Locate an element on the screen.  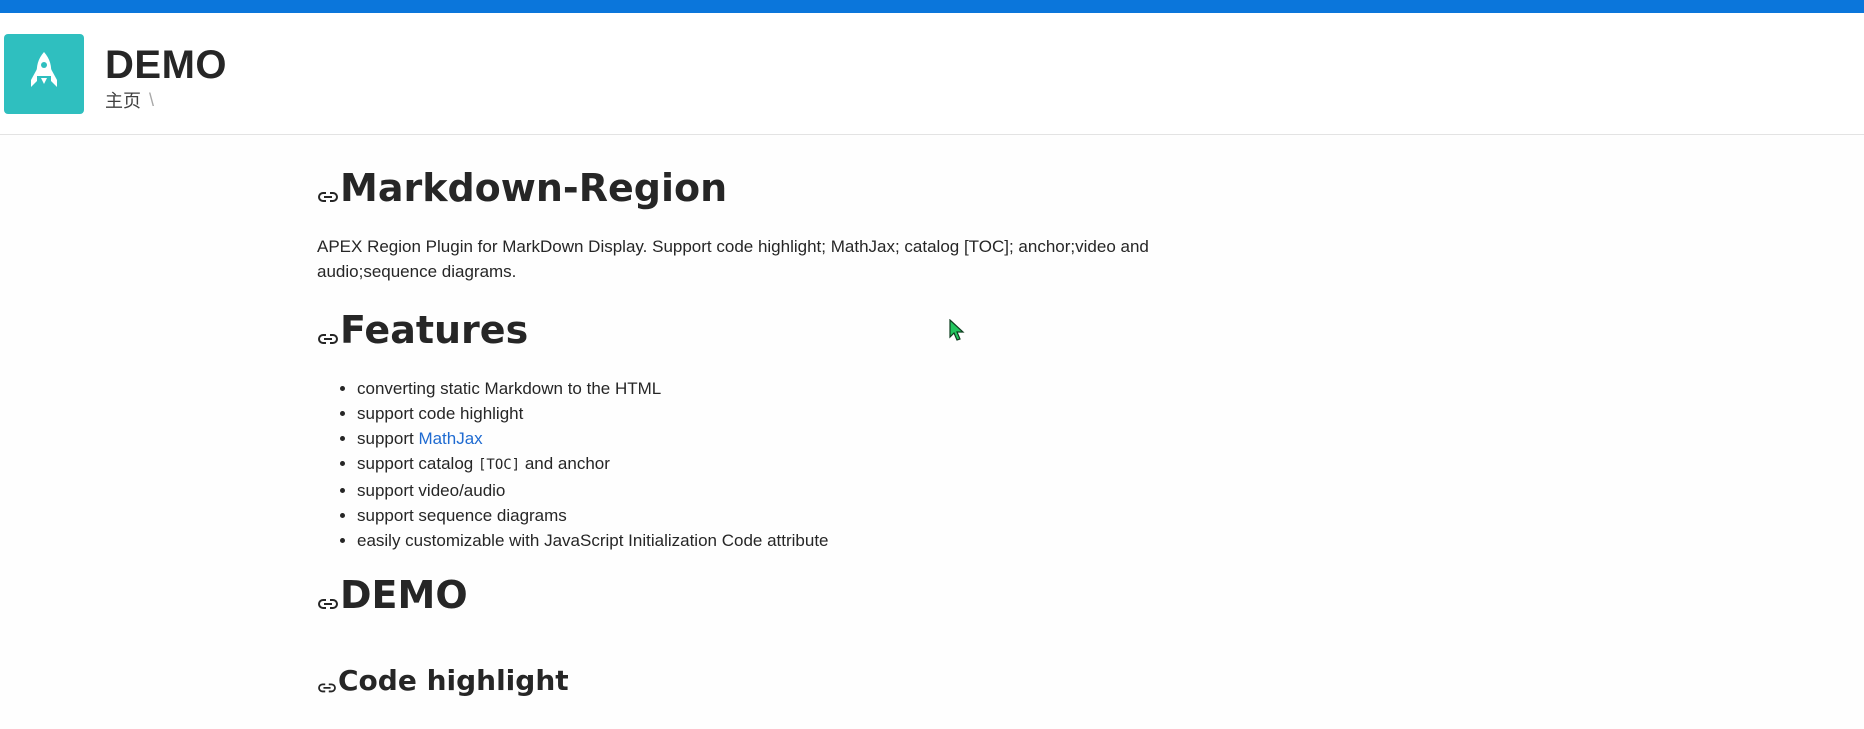
app-logo is located at coordinates (44, 74).